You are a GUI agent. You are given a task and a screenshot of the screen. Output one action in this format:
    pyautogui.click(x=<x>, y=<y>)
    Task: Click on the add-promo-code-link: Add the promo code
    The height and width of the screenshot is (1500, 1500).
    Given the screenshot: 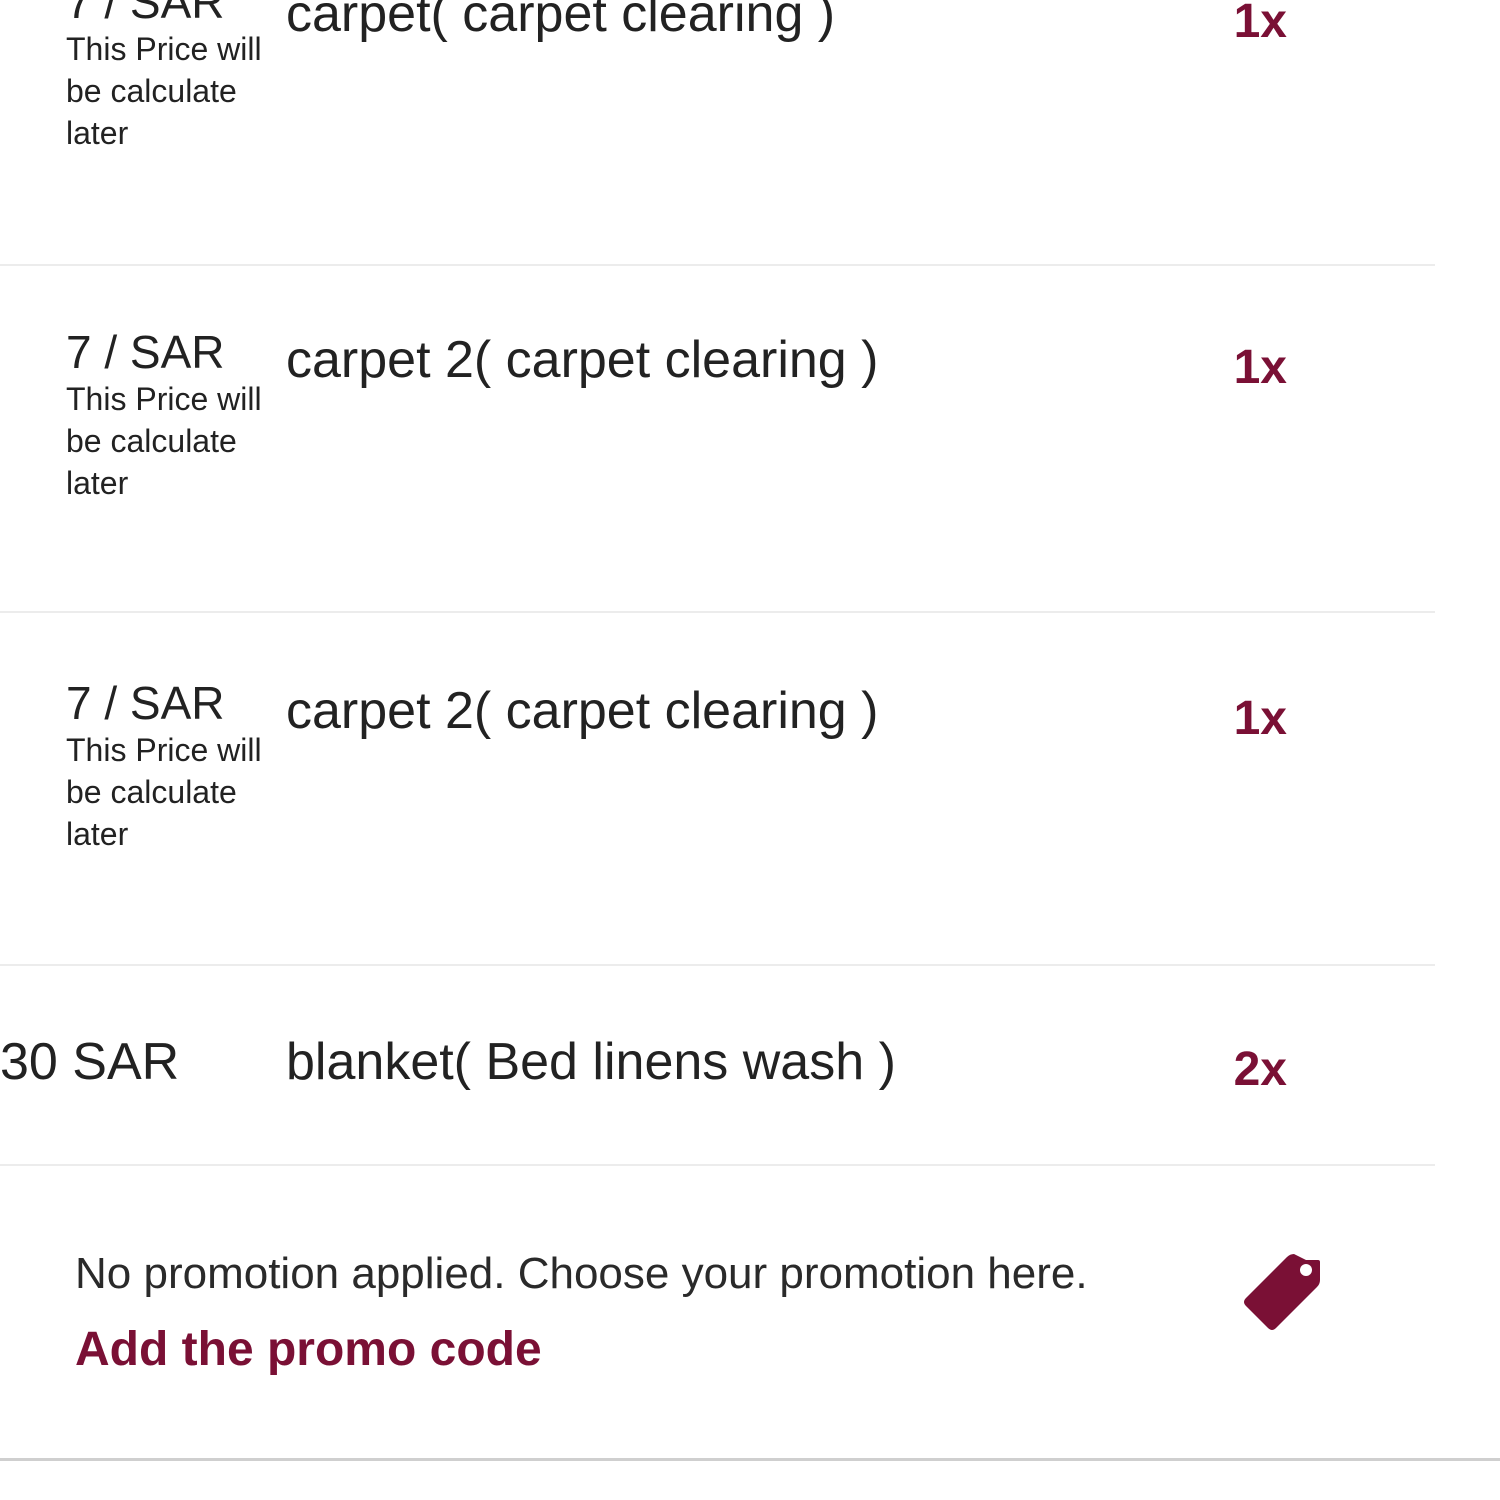 What is the action you would take?
    pyautogui.click(x=308, y=1350)
    